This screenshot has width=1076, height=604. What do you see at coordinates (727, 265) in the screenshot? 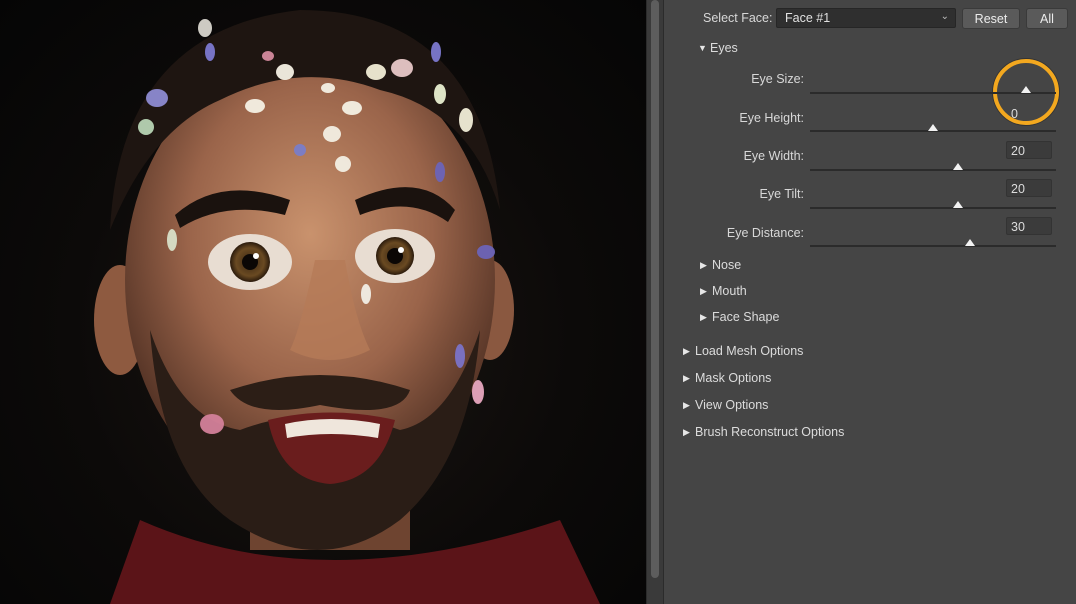
I see `nose-section-heading: Nose` at bounding box center [727, 265].